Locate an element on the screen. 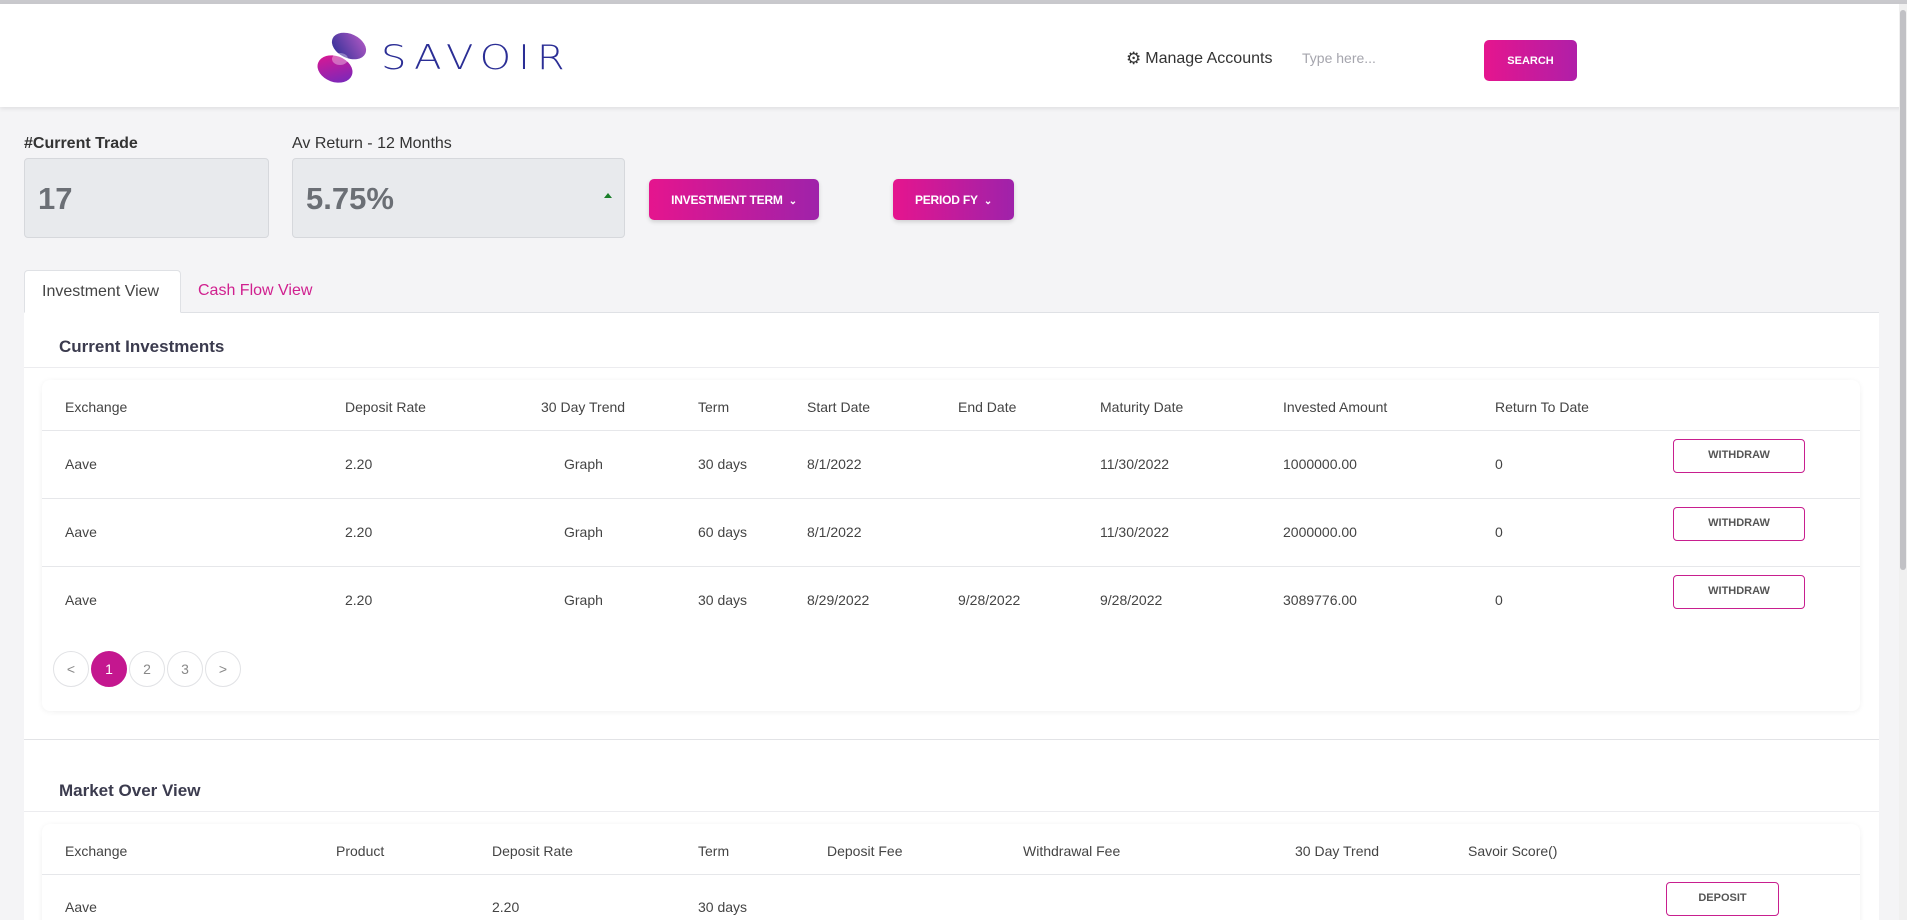 This screenshot has height=920, width=1907. page-scrollbar is located at coordinates (1903, 462).